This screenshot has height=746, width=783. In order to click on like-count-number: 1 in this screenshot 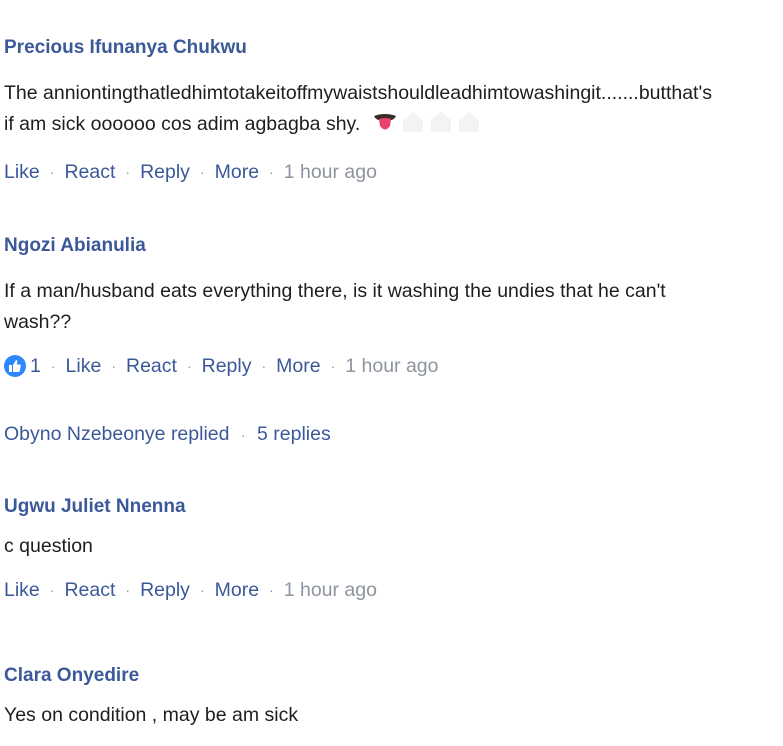, I will do `click(35, 366)`.